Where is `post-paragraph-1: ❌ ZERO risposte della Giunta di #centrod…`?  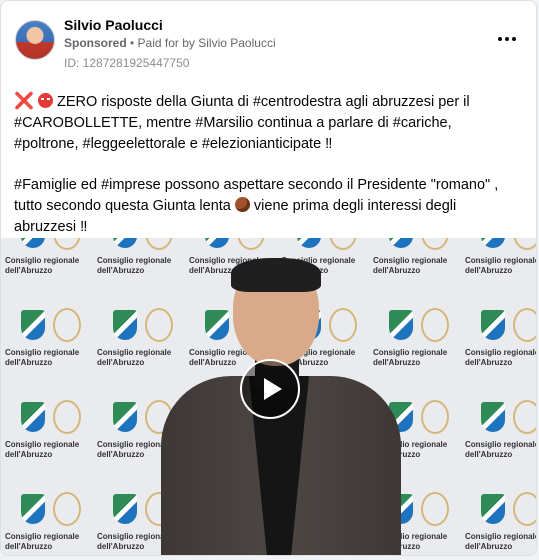 post-paragraph-1: ❌ ZERO risposte della Giunta di #centrod… is located at coordinates (266, 123).